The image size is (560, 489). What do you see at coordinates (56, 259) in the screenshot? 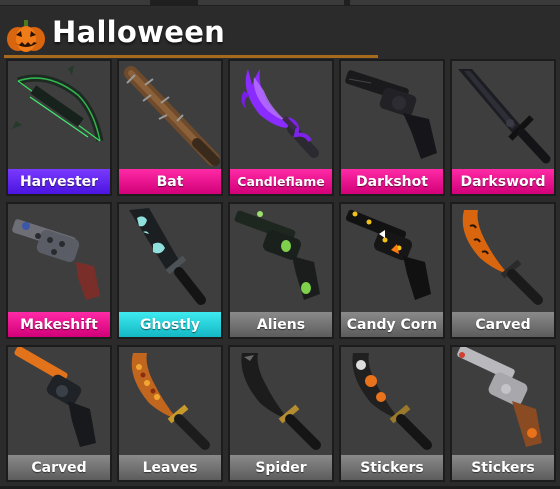
I see `makeshift-gun-icon` at bounding box center [56, 259].